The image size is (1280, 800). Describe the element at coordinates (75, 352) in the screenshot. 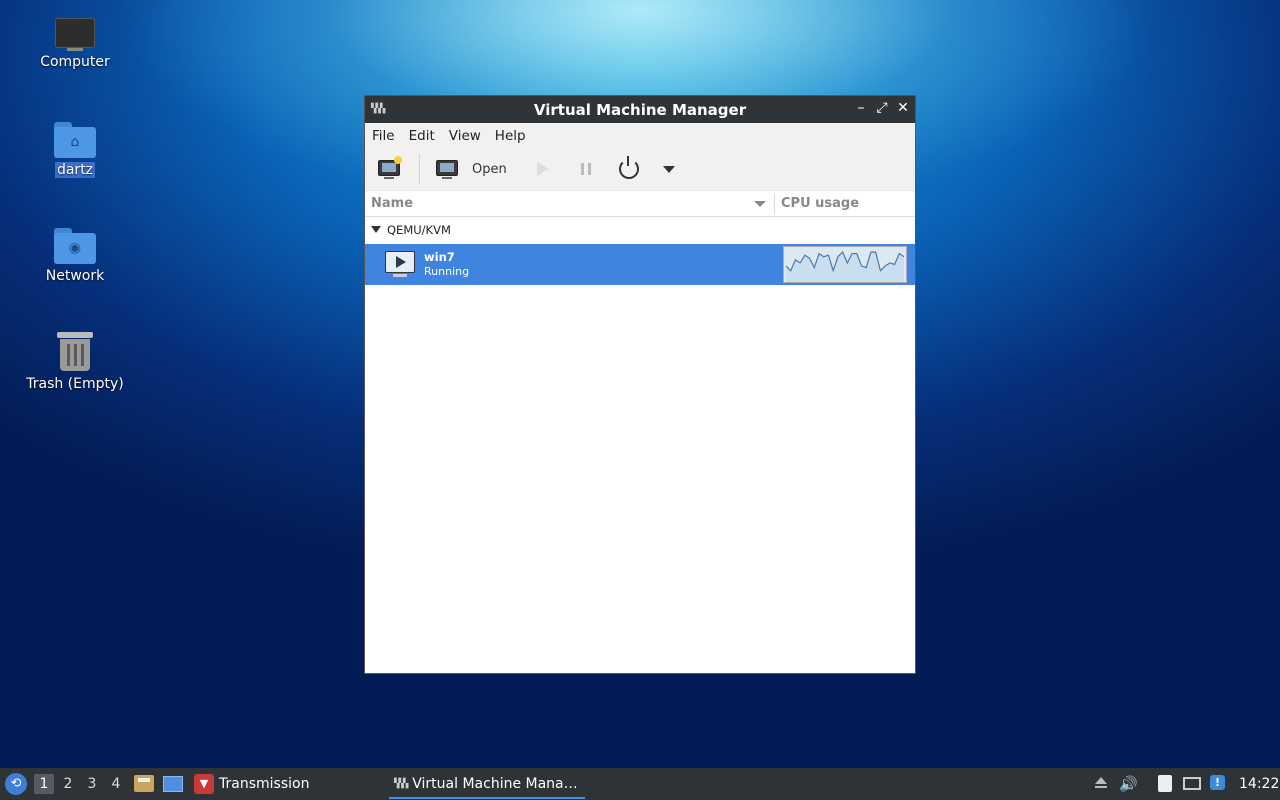

I see `trash-icon` at that location.